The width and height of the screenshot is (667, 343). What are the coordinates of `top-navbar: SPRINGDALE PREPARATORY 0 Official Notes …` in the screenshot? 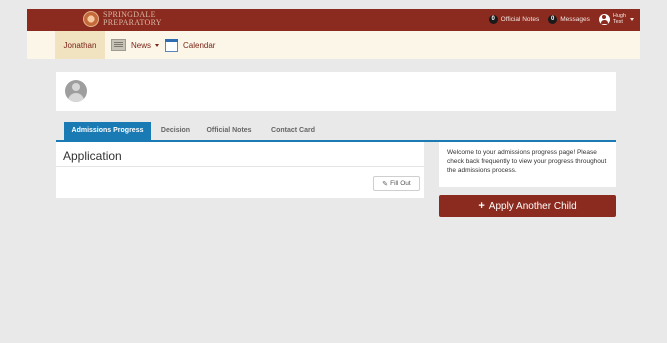 It's located at (333, 20).